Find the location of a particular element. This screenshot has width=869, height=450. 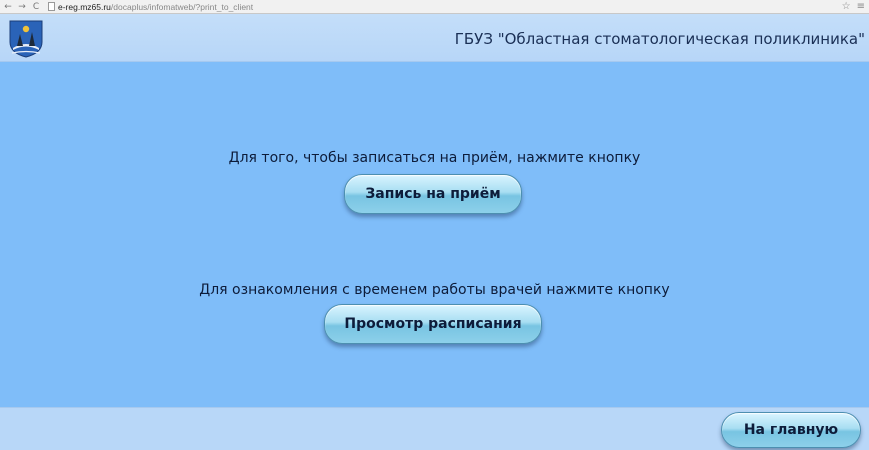

menu-icon: ≡ is located at coordinates (861, 6).